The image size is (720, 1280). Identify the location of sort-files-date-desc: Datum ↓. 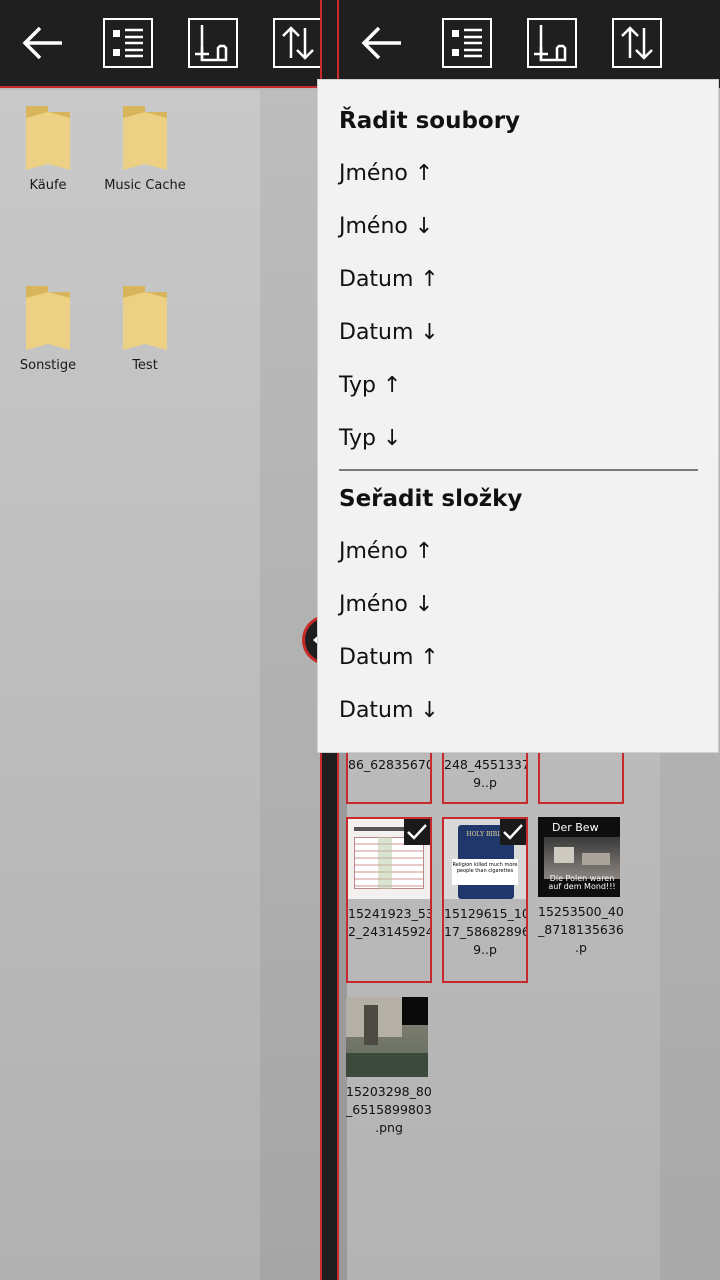
(389, 332).